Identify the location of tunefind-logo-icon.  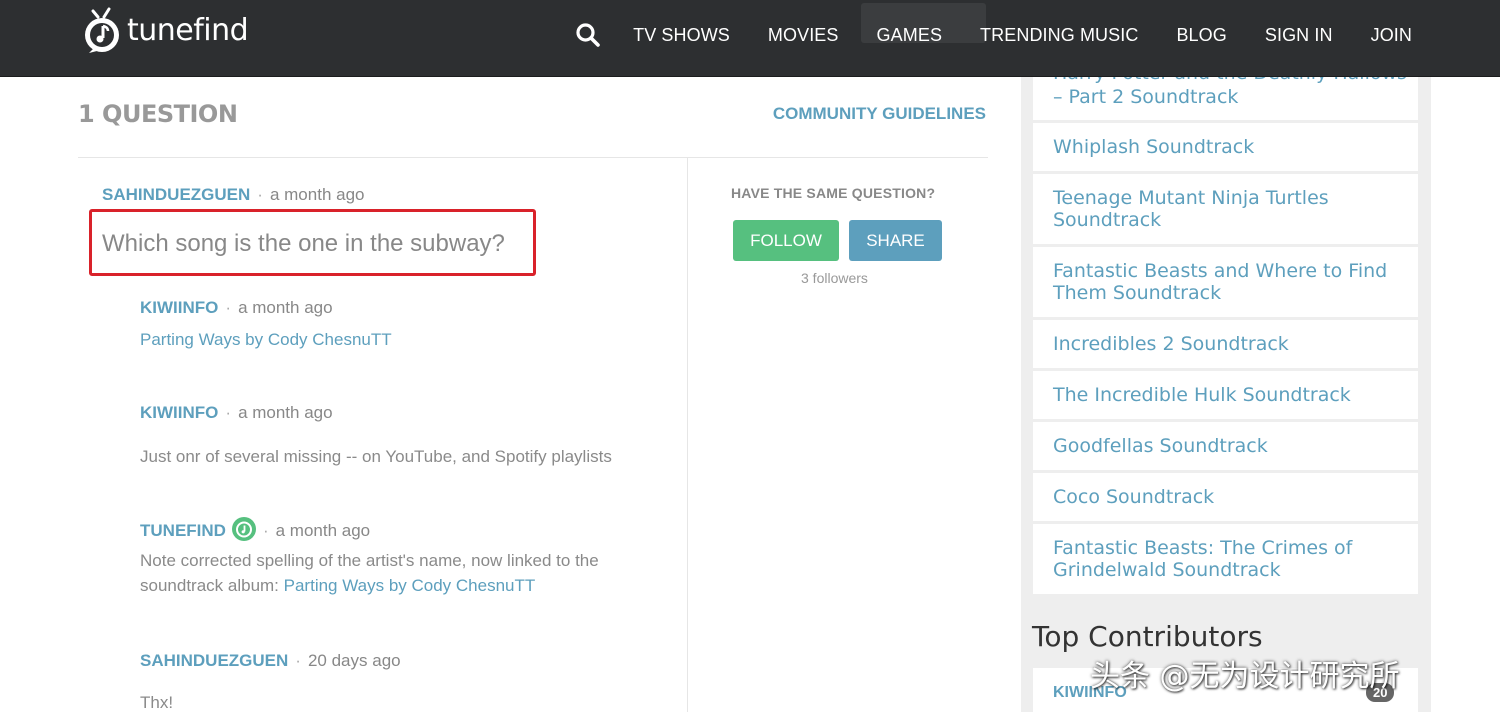
(102, 30).